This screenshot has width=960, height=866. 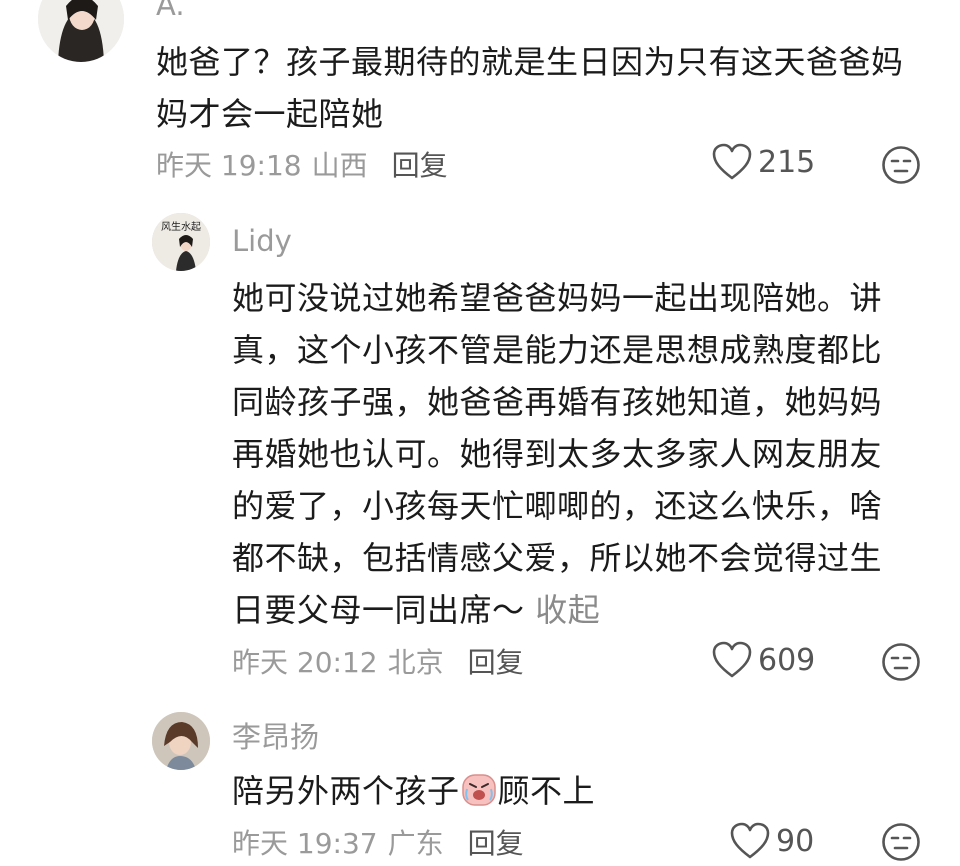 What do you see at coordinates (478, 790) in the screenshot?
I see `crying-face-emoji-icon` at bounding box center [478, 790].